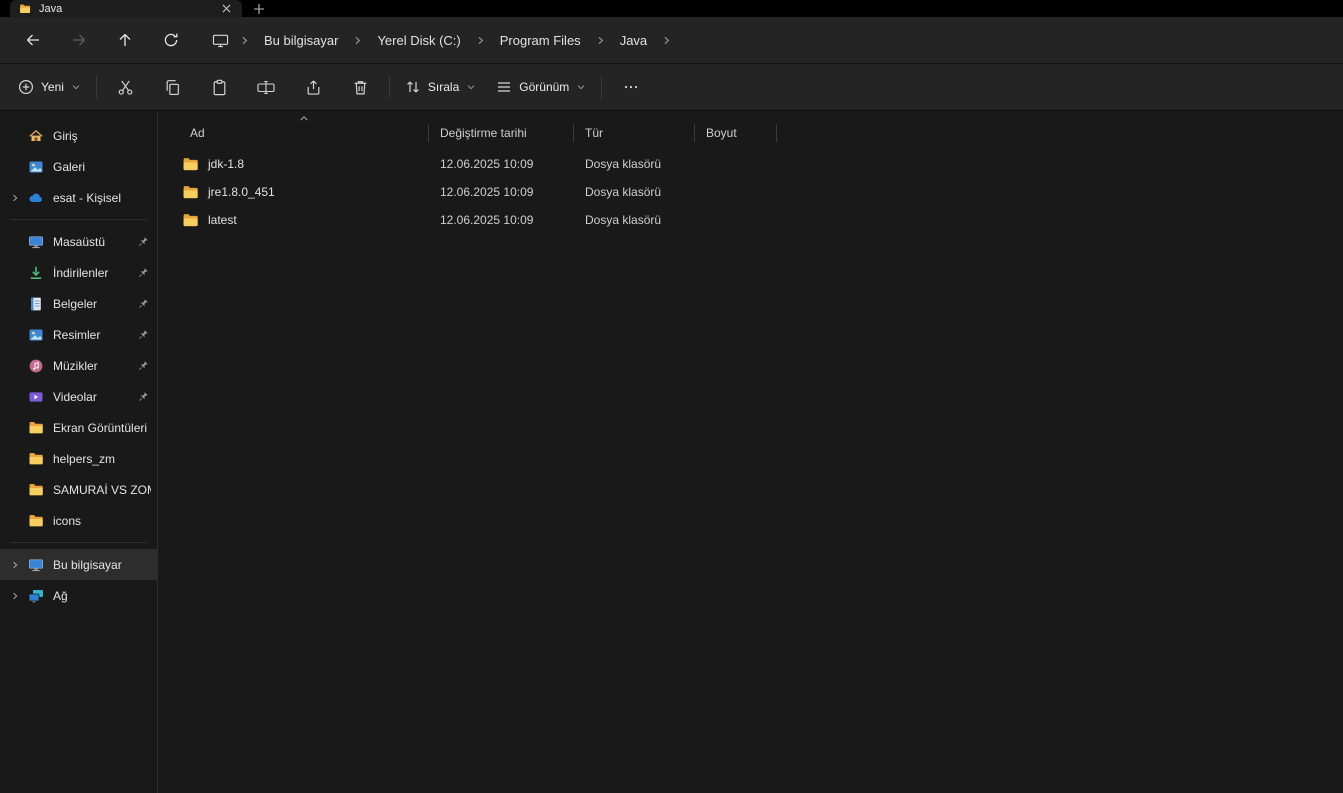 The height and width of the screenshot is (793, 1343). What do you see at coordinates (69, 166) in the screenshot?
I see `sidebar-item-label: Galeri` at bounding box center [69, 166].